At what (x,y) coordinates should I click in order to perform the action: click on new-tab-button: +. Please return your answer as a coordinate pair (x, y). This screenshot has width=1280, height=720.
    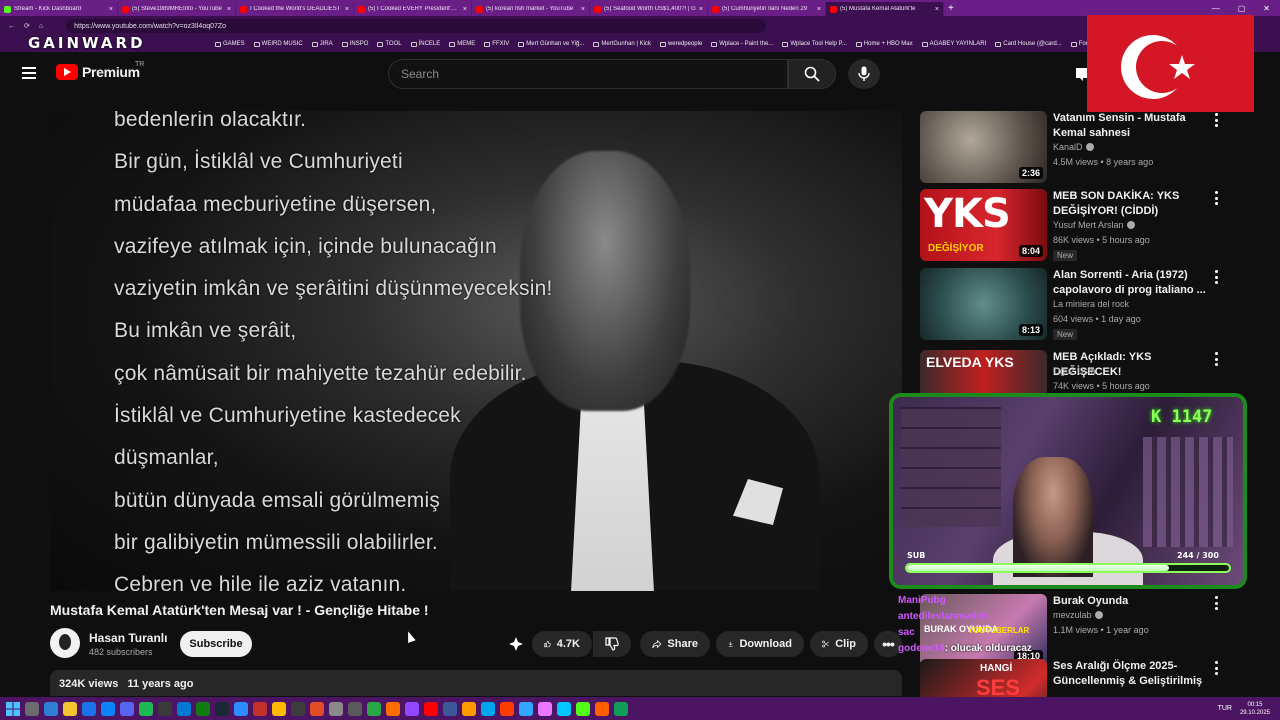
    Looking at the image, I should click on (951, 8).